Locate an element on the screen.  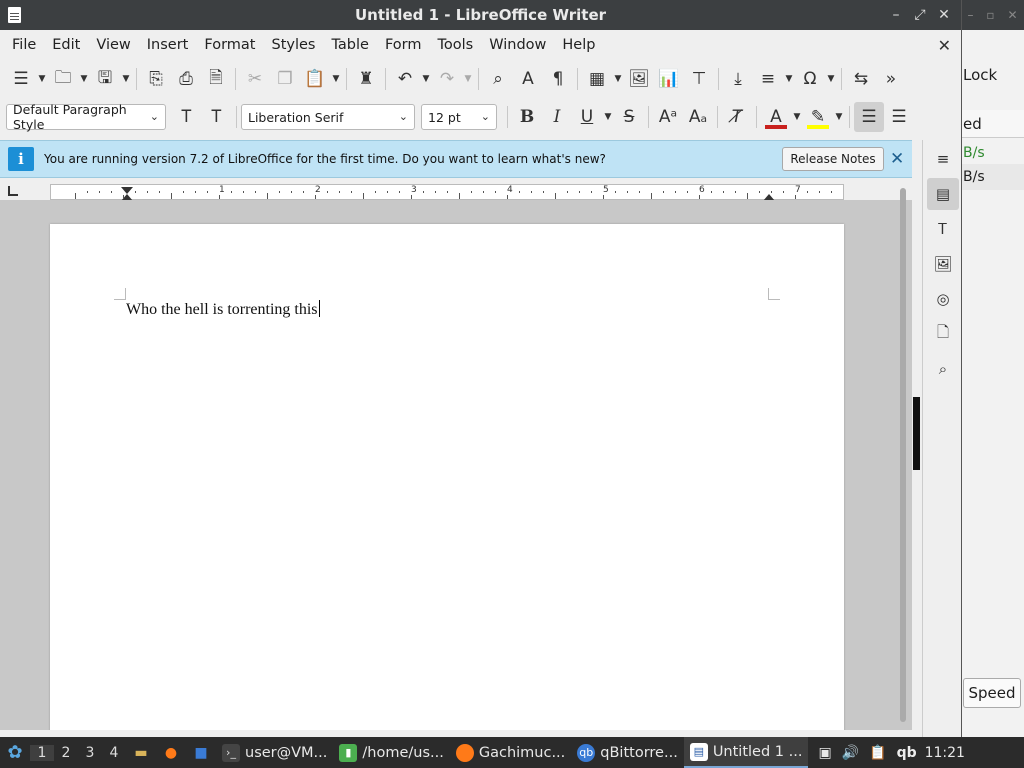
menu-form: Form is located at coordinates (403, 45).